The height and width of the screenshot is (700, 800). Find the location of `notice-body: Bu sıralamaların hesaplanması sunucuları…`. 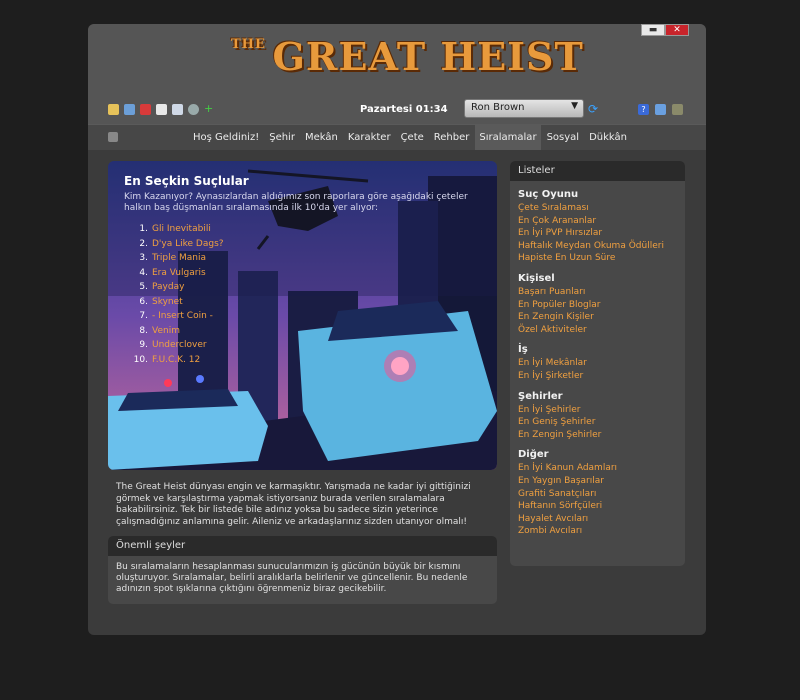

notice-body: Bu sıralamaların hesaplanması sunucuları… is located at coordinates (292, 578).